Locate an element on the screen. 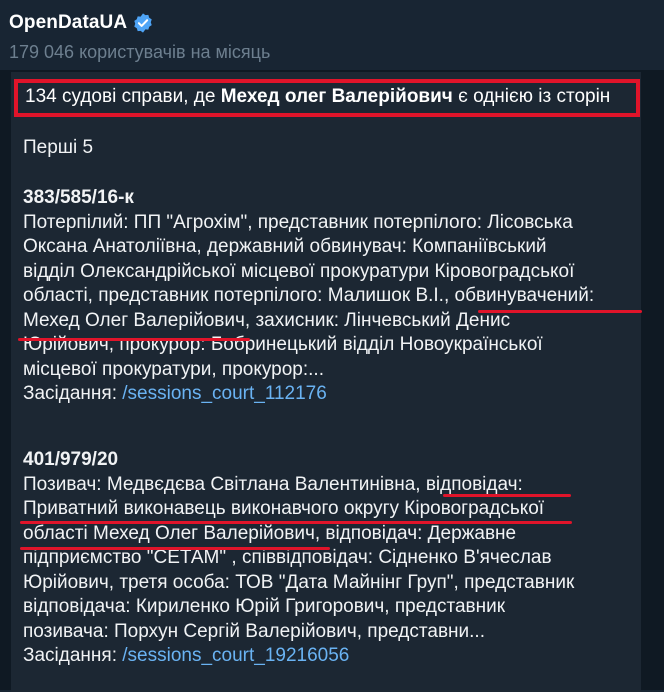  session-row: Засідання: /sessions_court_19216056 is located at coordinates (335, 656).